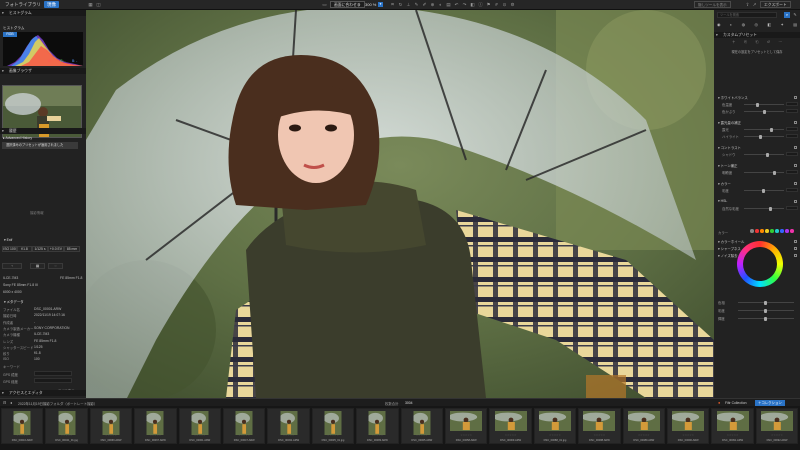  I want to click on export-button: エクスポート, so click(775, 4).